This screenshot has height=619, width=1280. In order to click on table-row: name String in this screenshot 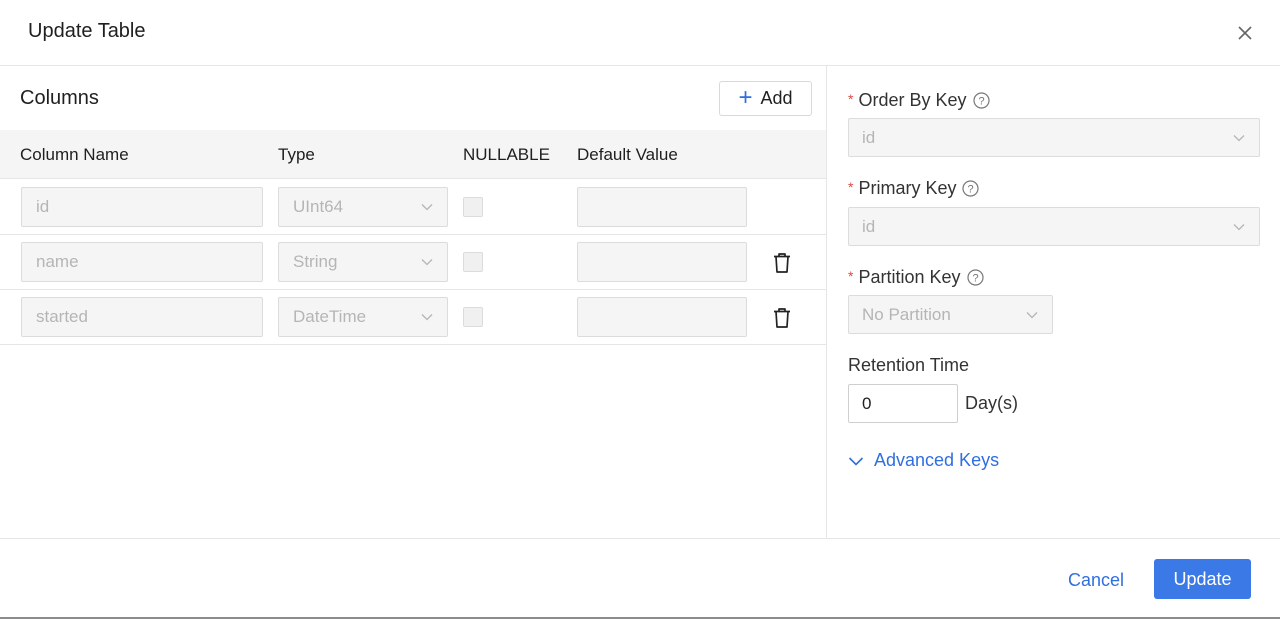, I will do `click(413, 262)`.